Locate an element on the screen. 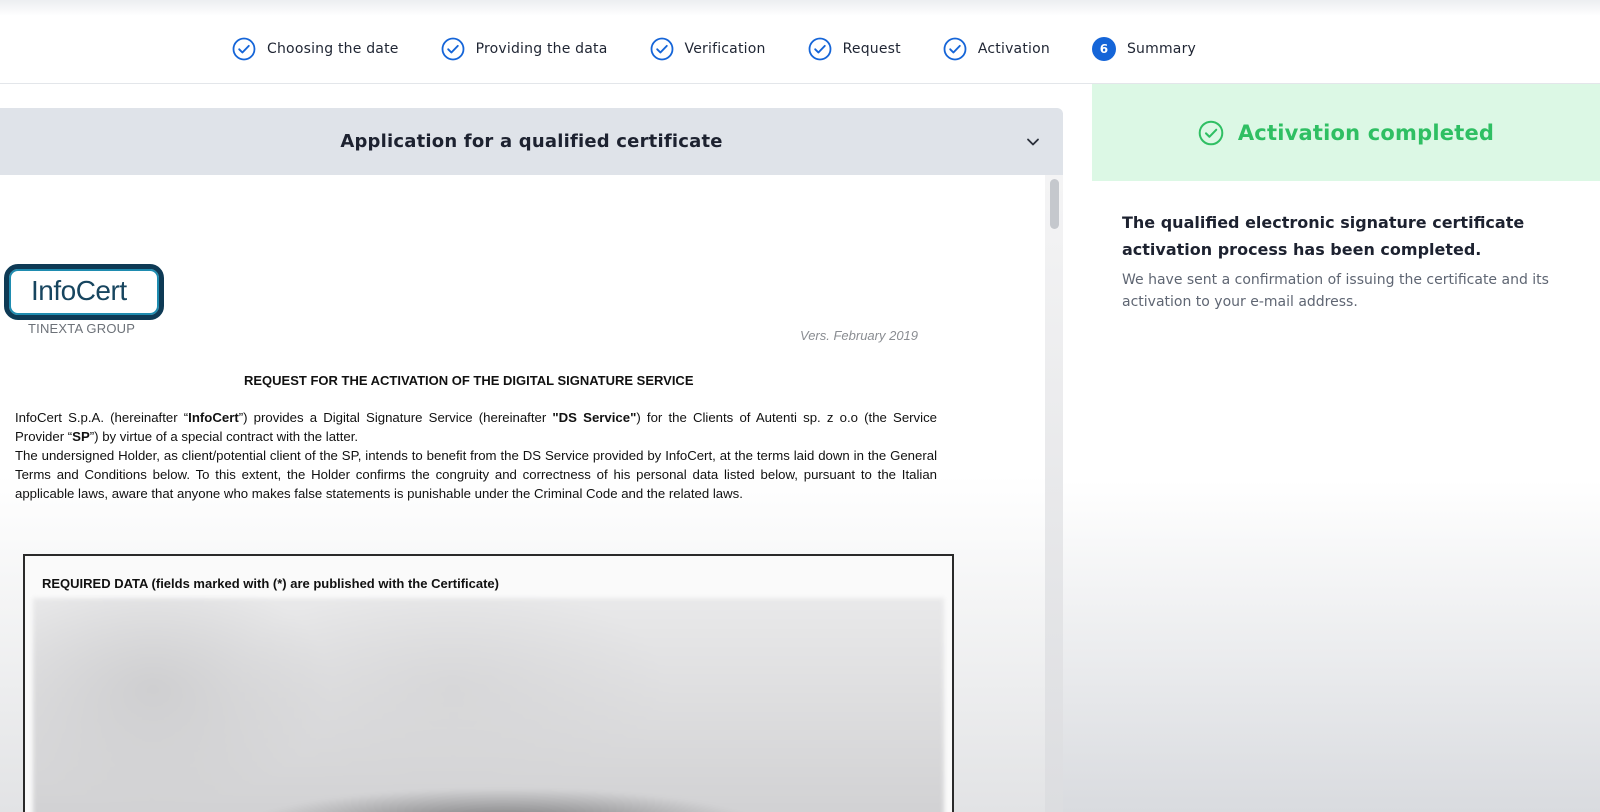 Image resolution: width=1600 pixels, height=812 pixels. topbar-shade is located at coordinates (800, 8).